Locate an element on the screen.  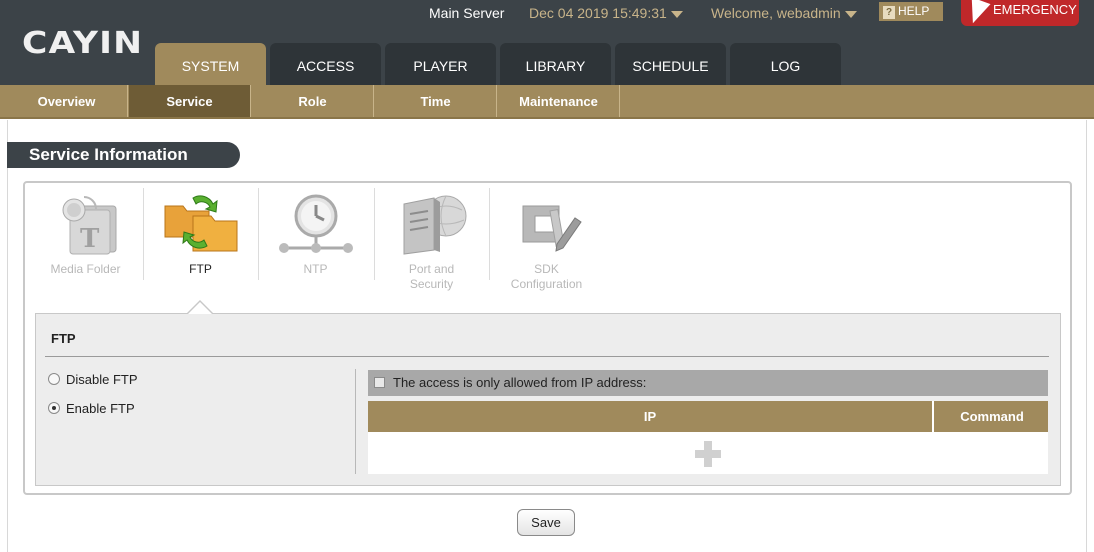
datetime-dropdown: Dec 04 2019 15:49:31 is located at coordinates (606, 13).